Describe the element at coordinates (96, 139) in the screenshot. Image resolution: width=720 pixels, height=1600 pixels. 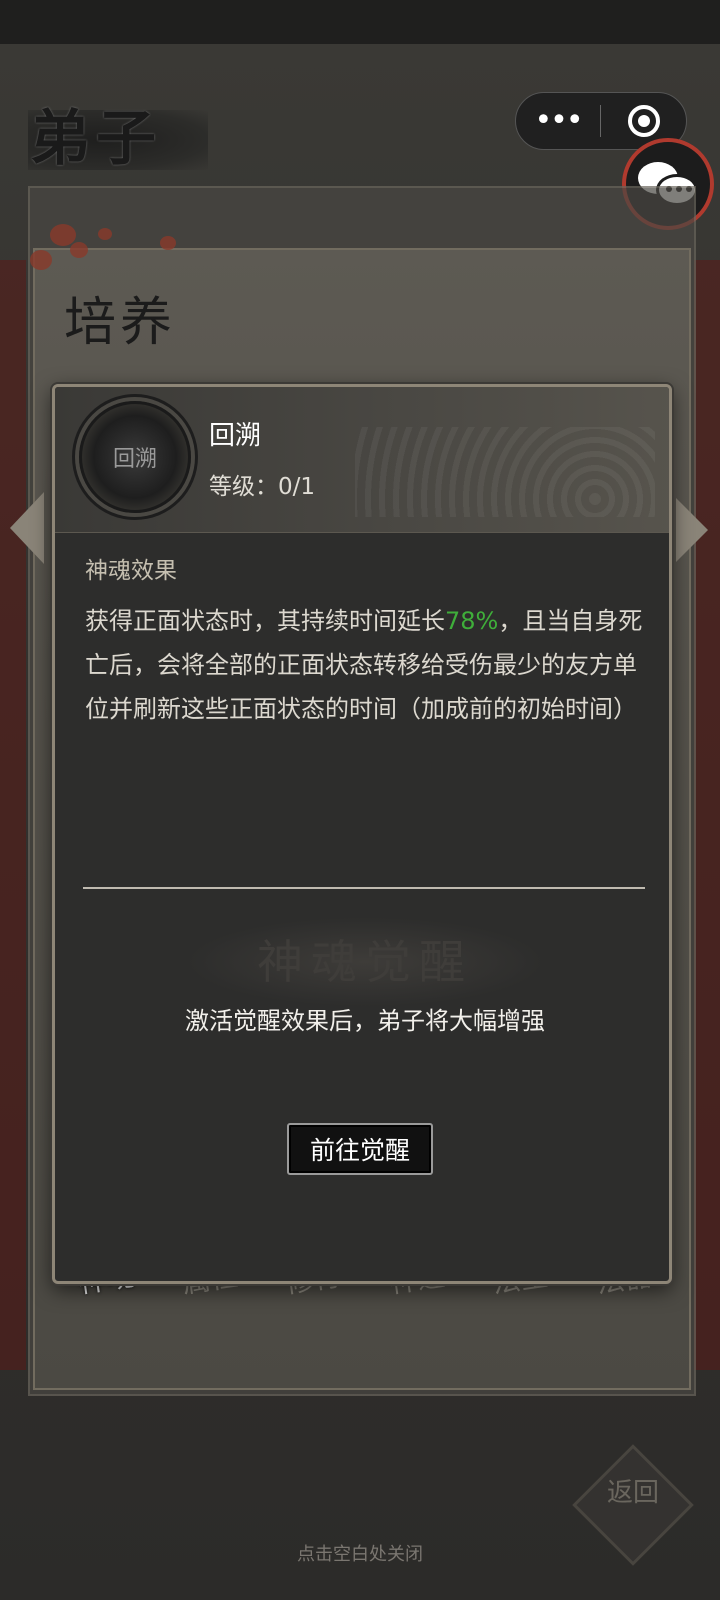
I see `page-title: 弟子` at that location.